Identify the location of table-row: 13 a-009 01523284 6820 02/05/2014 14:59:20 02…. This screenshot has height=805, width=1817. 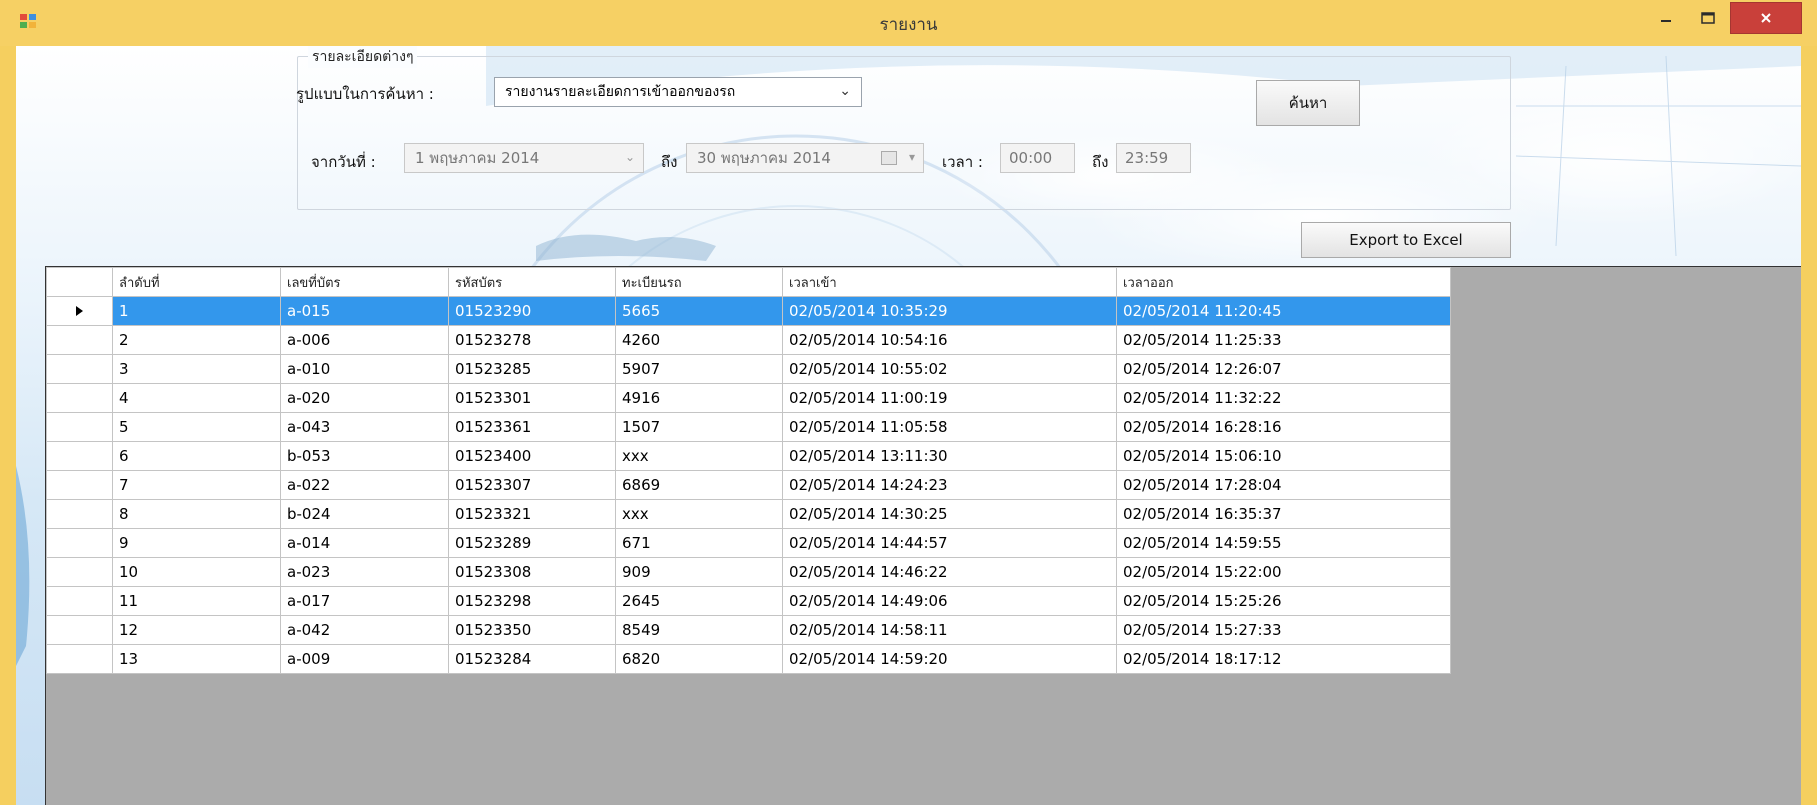
(748, 659).